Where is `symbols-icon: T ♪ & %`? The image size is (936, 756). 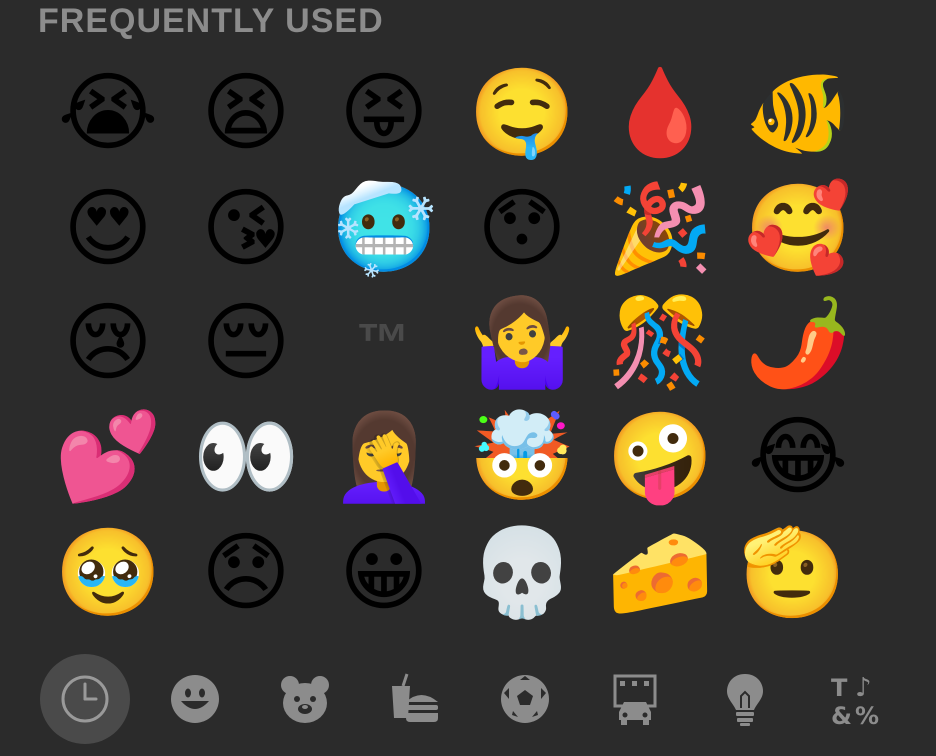
symbols-icon: T ♪ & % is located at coordinates (855, 699).